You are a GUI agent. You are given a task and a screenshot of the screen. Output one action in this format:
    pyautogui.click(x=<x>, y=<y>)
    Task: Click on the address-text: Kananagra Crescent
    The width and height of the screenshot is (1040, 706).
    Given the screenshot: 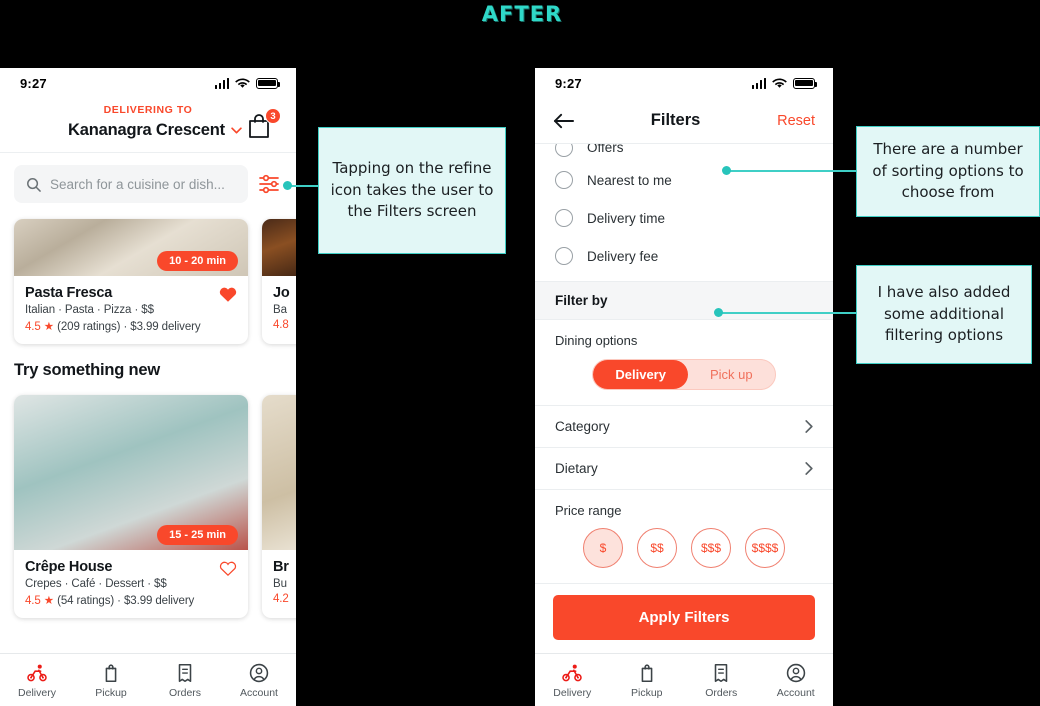 What is the action you would take?
    pyautogui.click(x=146, y=130)
    